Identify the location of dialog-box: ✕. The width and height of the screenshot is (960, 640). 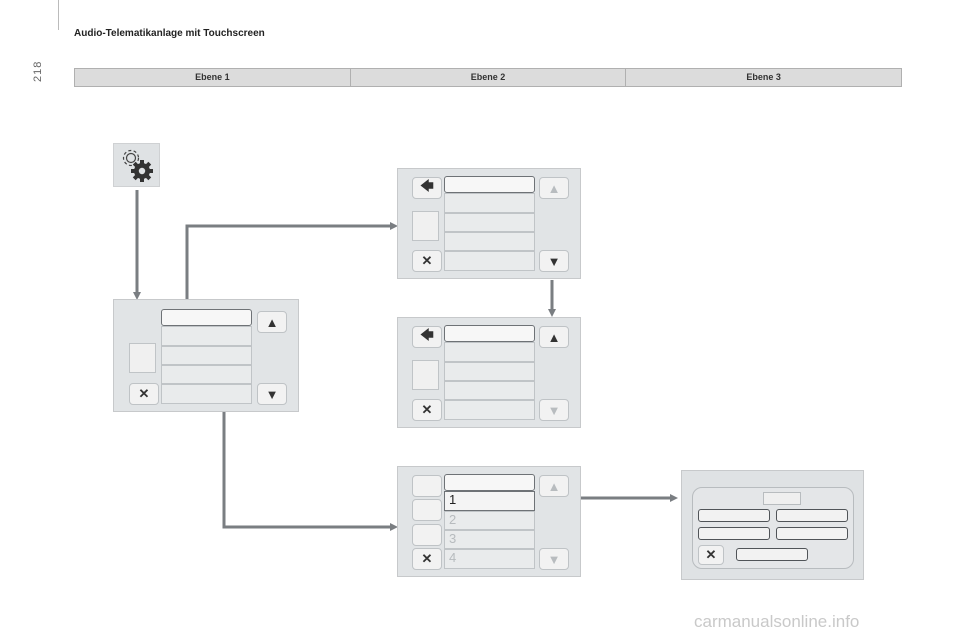
(773, 528).